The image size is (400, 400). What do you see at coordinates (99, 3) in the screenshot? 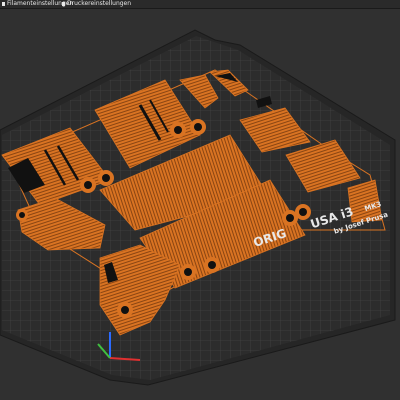
I see `tab-printer-settings-label: Druckereinstellungen` at bounding box center [99, 3].